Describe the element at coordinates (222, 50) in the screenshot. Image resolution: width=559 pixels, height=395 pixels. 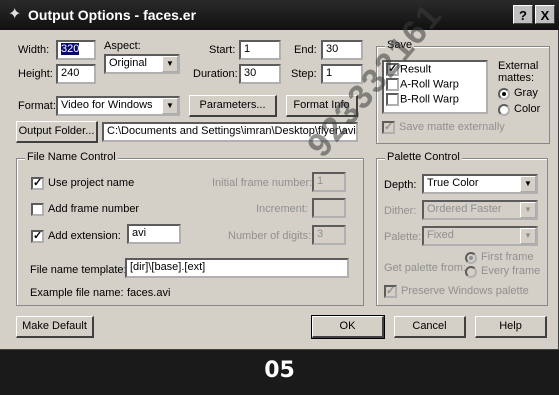
I see `start-label: Start:` at that location.